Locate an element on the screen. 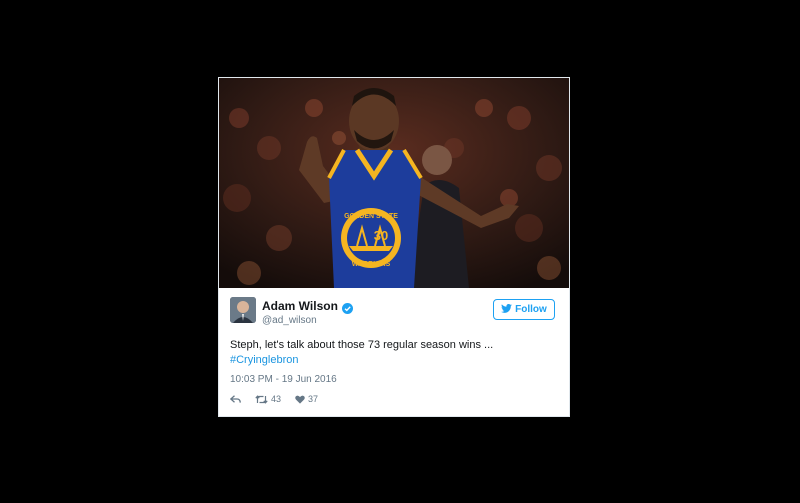 The image size is (800, 503). retweet-button: 43 is located at coordinates (268, 399).